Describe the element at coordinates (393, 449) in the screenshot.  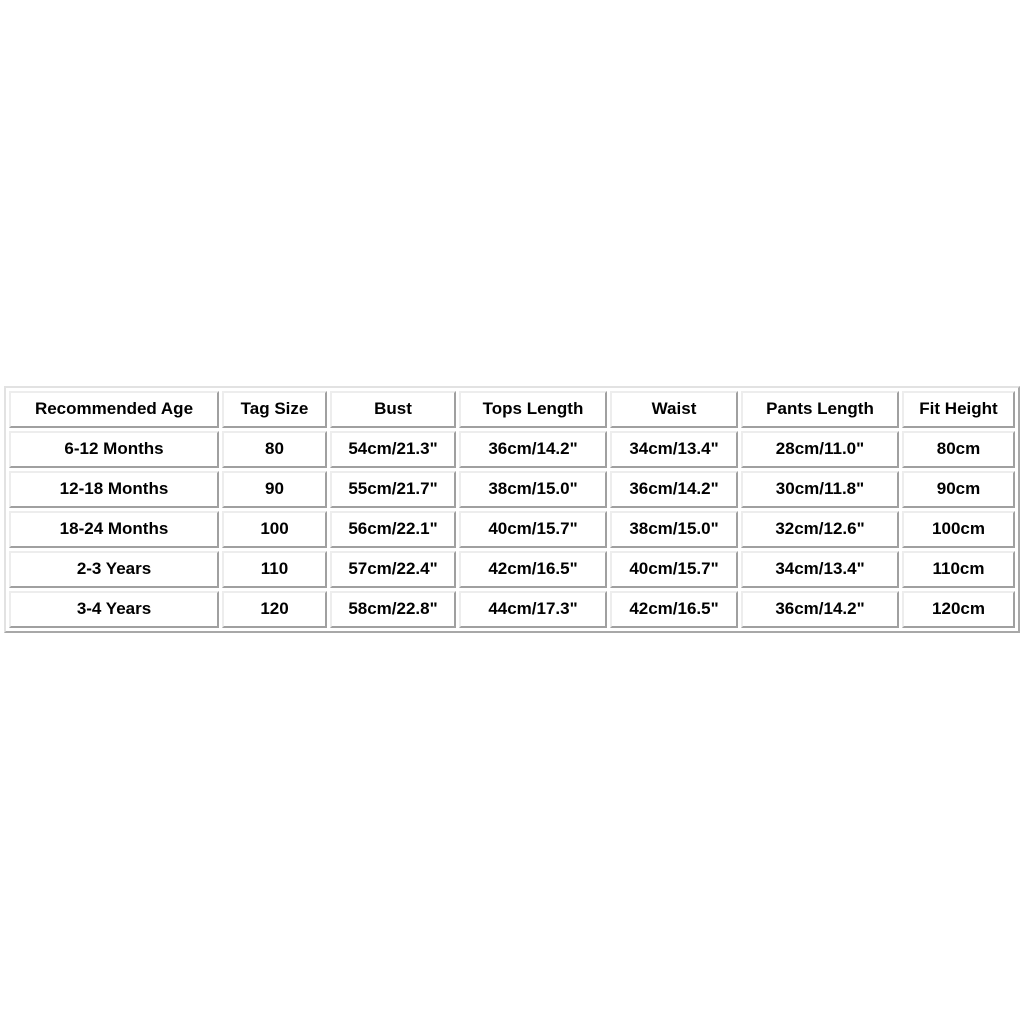
I see `cell-bust: 54cm/21.3"` at that location.